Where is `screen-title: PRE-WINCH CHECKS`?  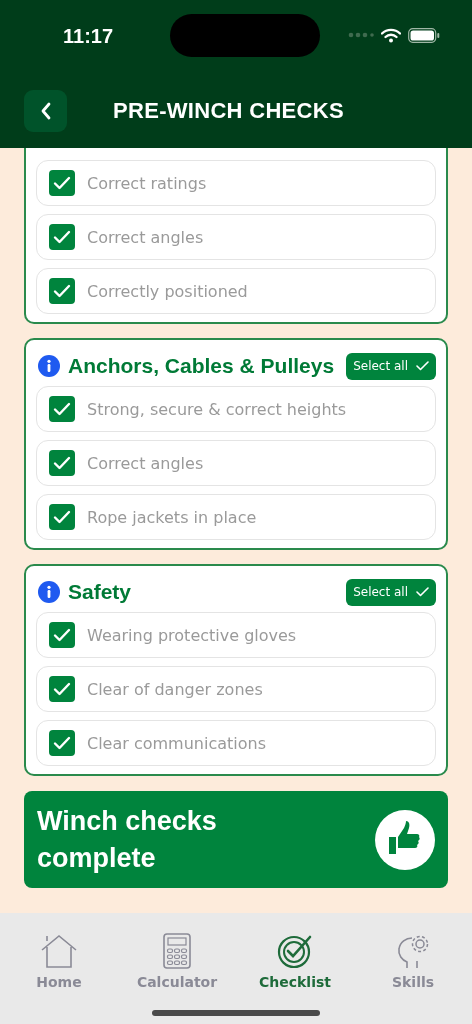
screen-title: PRE-WINCH CHECKS is located at coordinates (228, 111).